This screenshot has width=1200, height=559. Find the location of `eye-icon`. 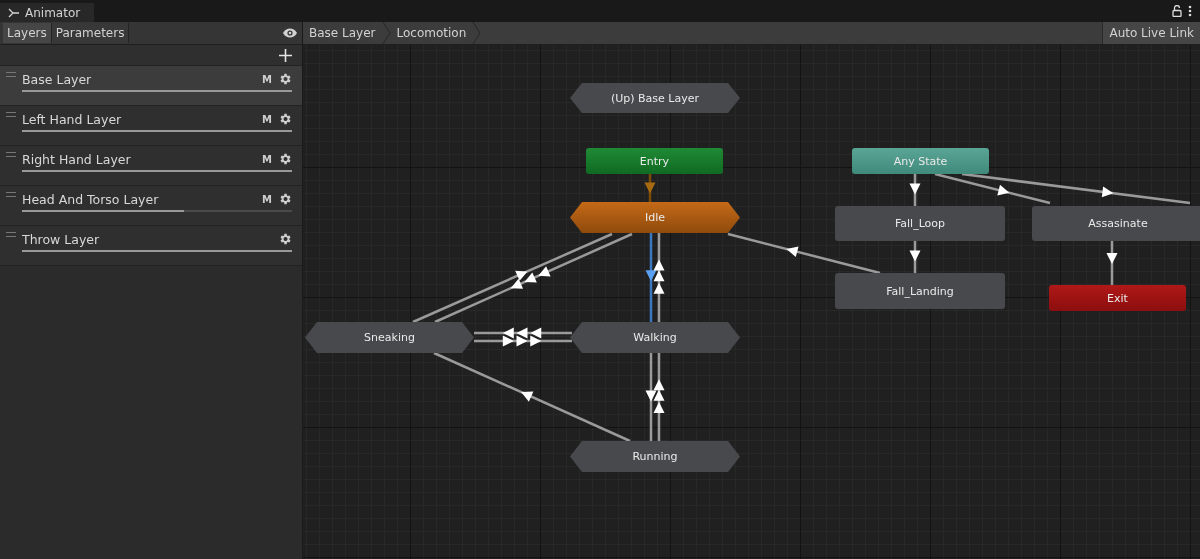

eye-icon is located at coordinates (290, 33).